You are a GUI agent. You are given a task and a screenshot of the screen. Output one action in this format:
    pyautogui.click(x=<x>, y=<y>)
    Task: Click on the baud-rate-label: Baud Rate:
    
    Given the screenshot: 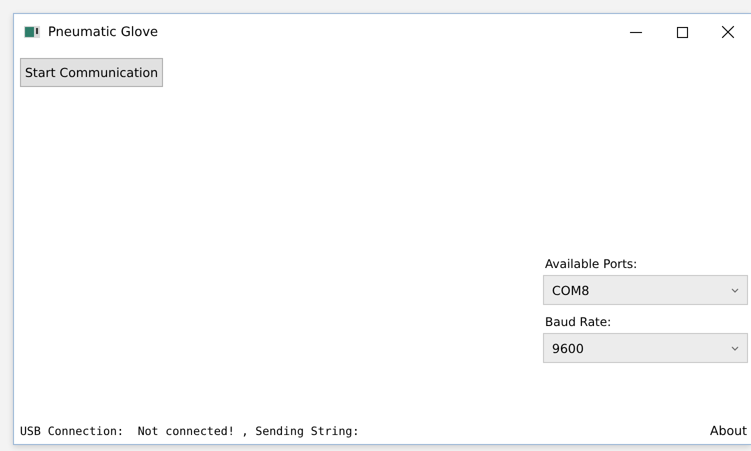 What is the action you would take?
    pyautogui.click(x=578, y=322)
    